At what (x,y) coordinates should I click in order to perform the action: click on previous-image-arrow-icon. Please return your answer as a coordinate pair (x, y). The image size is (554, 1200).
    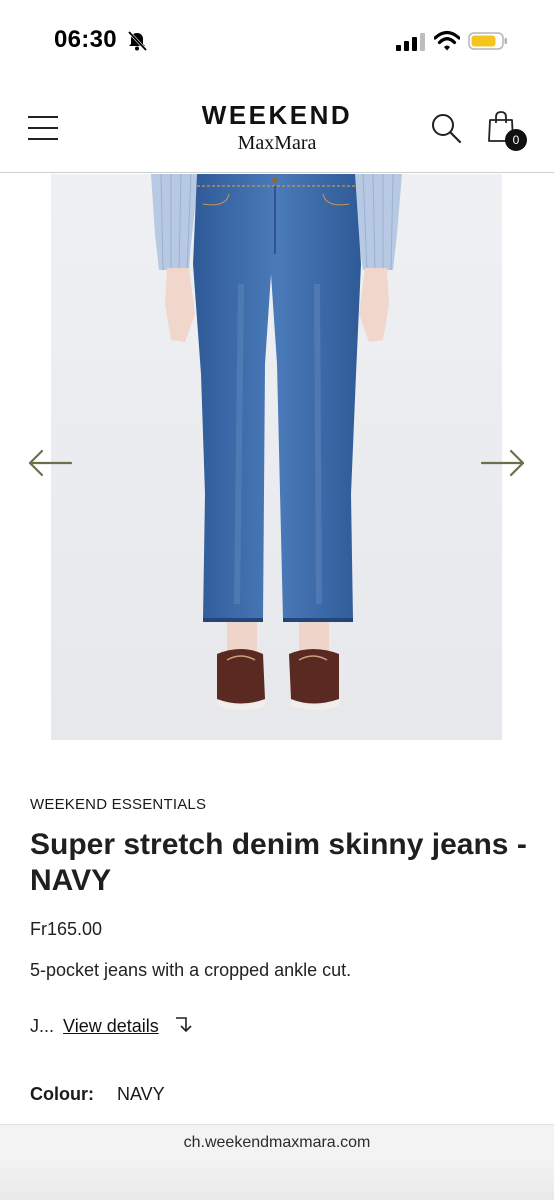
    Looking at the image, I should click on (50, 463).